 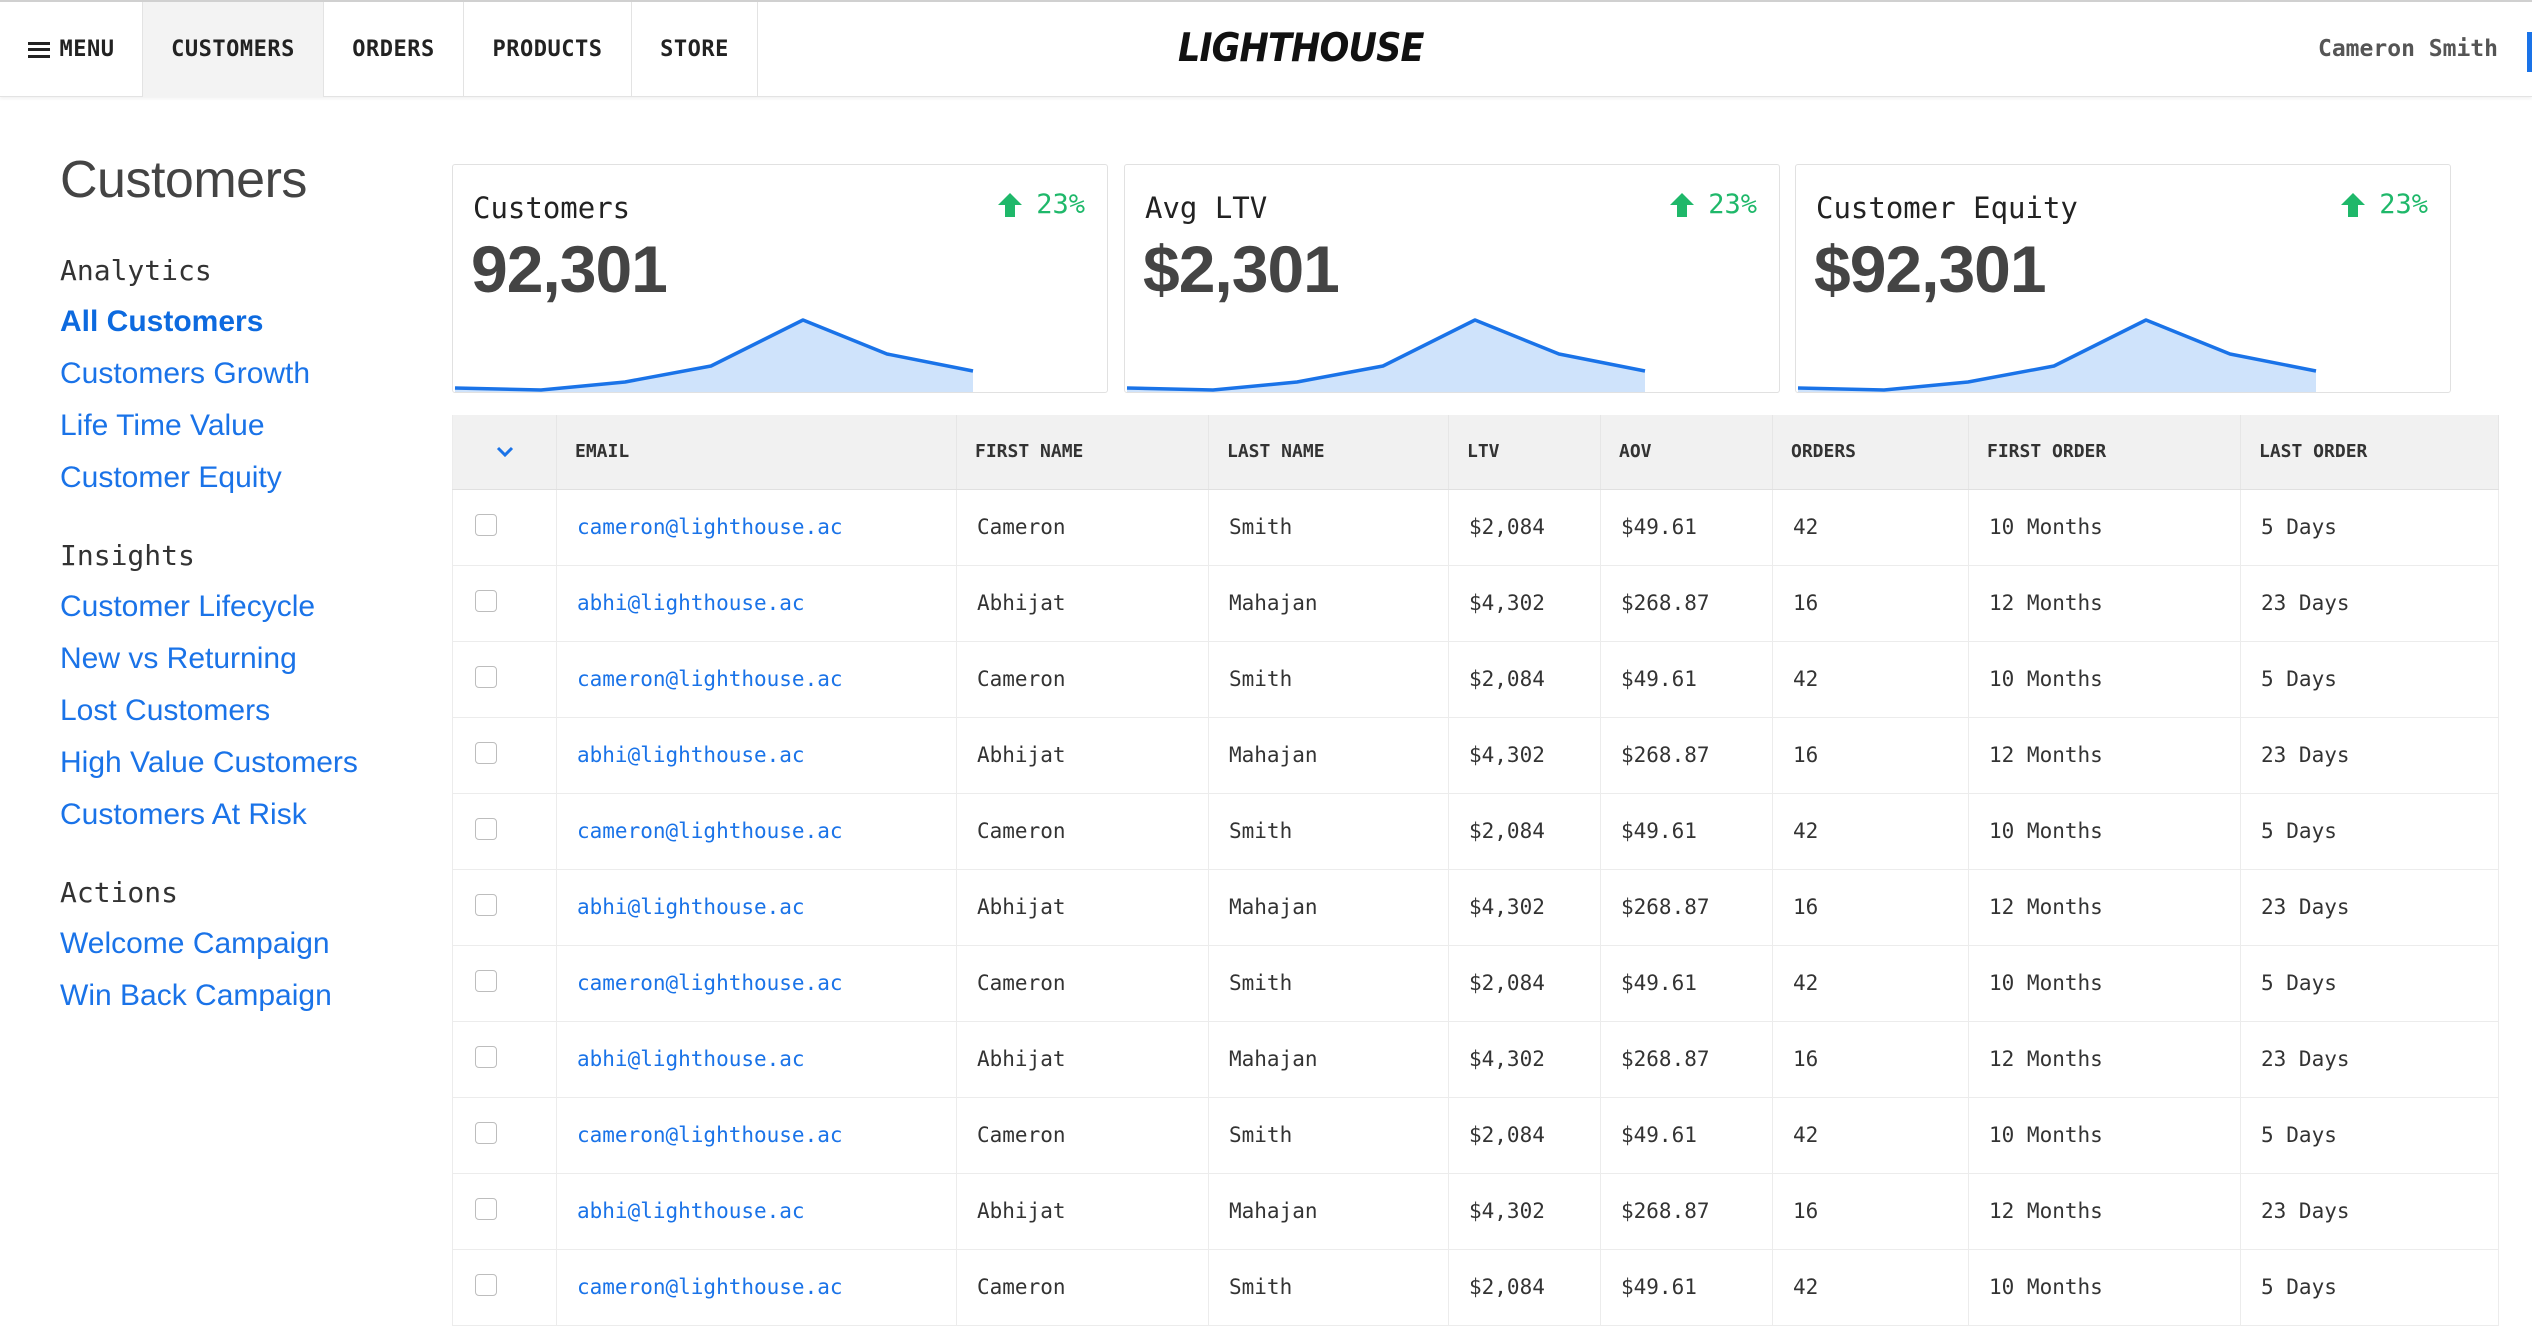 I want to click on card-change: 23%, so click(x=1712, y=204).